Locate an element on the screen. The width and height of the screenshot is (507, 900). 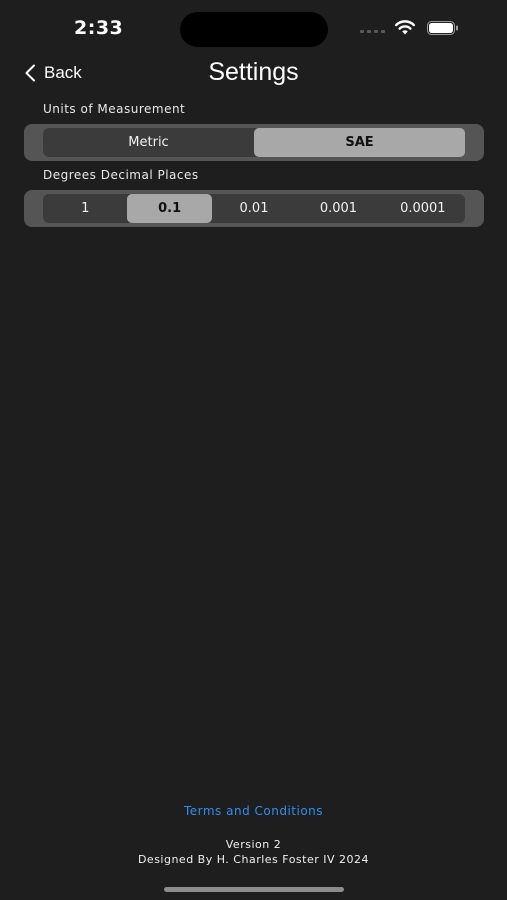
segment-metric: Metric is located at coordinates (148, 142).